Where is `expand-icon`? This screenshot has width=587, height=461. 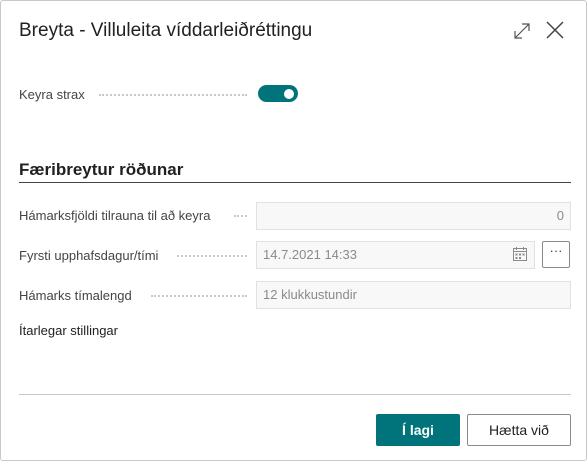
expand-icon is located at coordinates (522, 31).